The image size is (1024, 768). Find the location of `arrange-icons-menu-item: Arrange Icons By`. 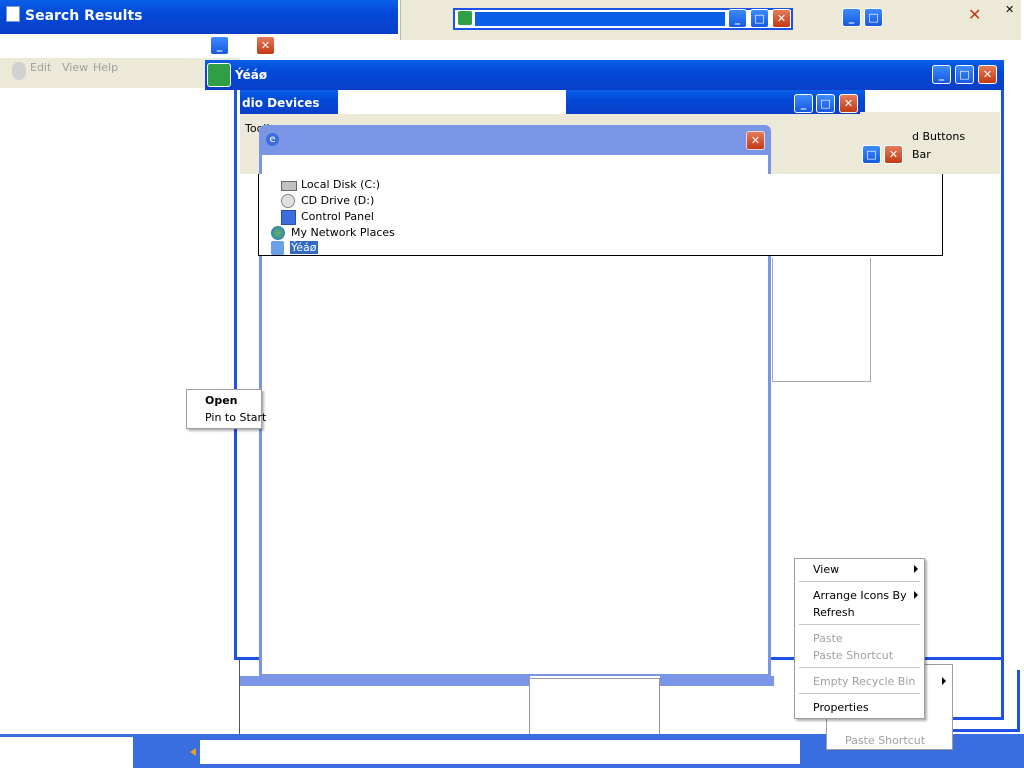

arrange-icons-menu-item: Arrange Icons By is located at coordinates (860, 595).